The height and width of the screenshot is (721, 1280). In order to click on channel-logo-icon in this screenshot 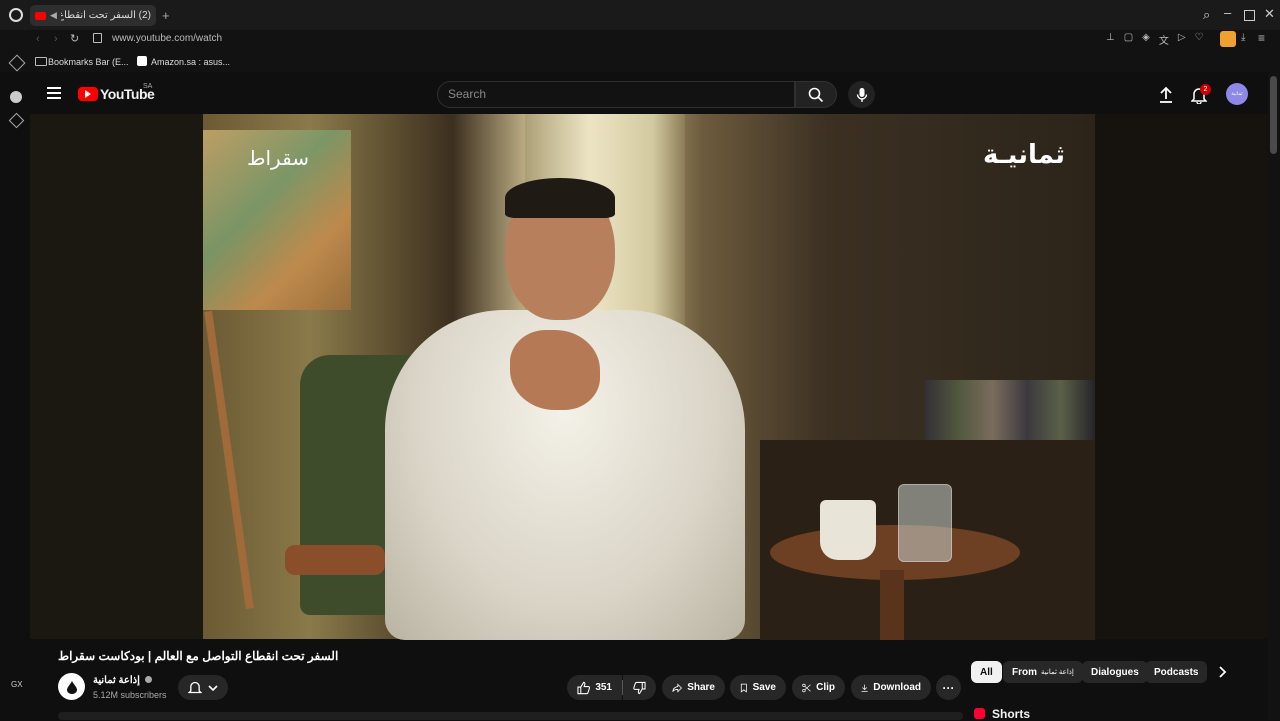, I will do `click(71, 687)`.